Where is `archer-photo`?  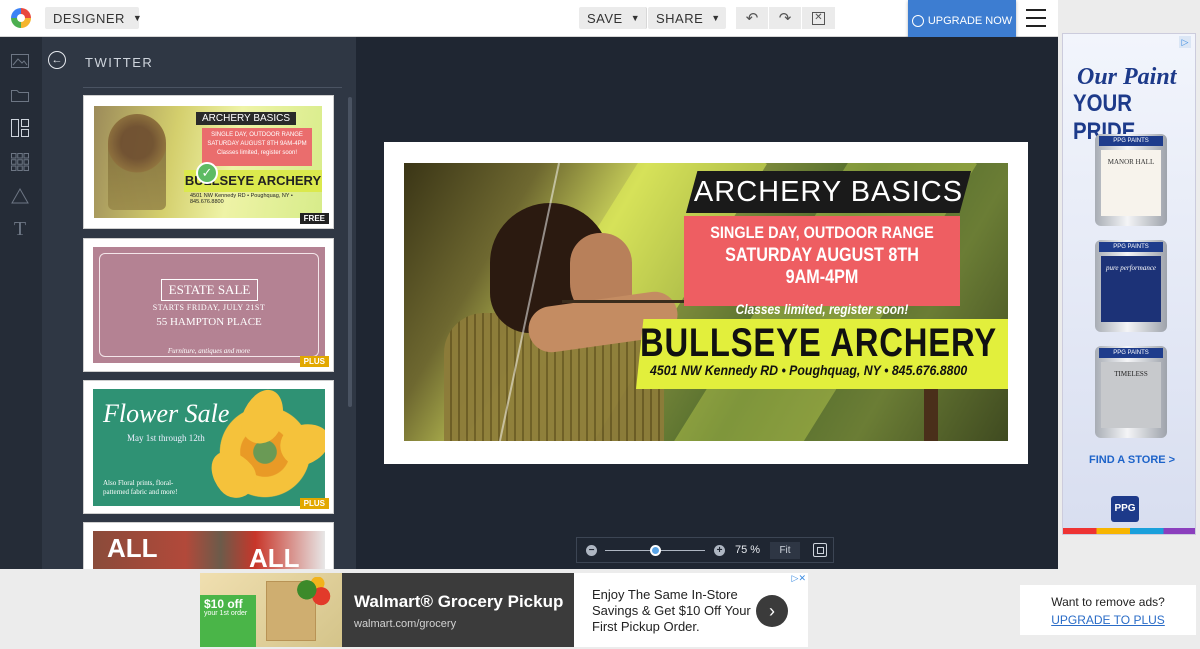 archer-photo is located at coordinates (562, 317).